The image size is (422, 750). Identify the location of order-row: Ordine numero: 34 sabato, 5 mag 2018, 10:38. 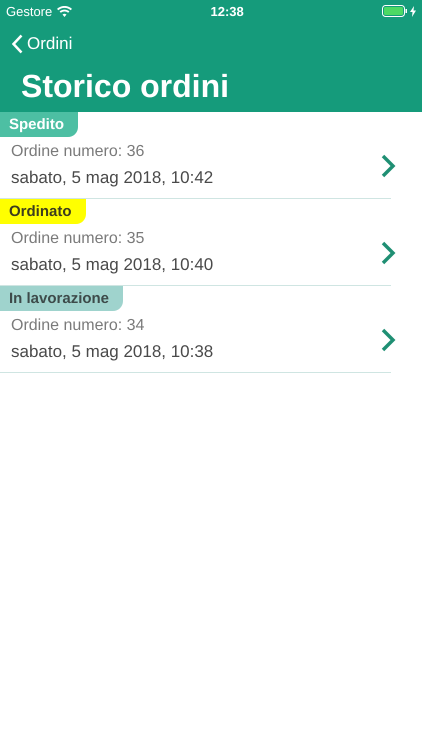
(211, 341).